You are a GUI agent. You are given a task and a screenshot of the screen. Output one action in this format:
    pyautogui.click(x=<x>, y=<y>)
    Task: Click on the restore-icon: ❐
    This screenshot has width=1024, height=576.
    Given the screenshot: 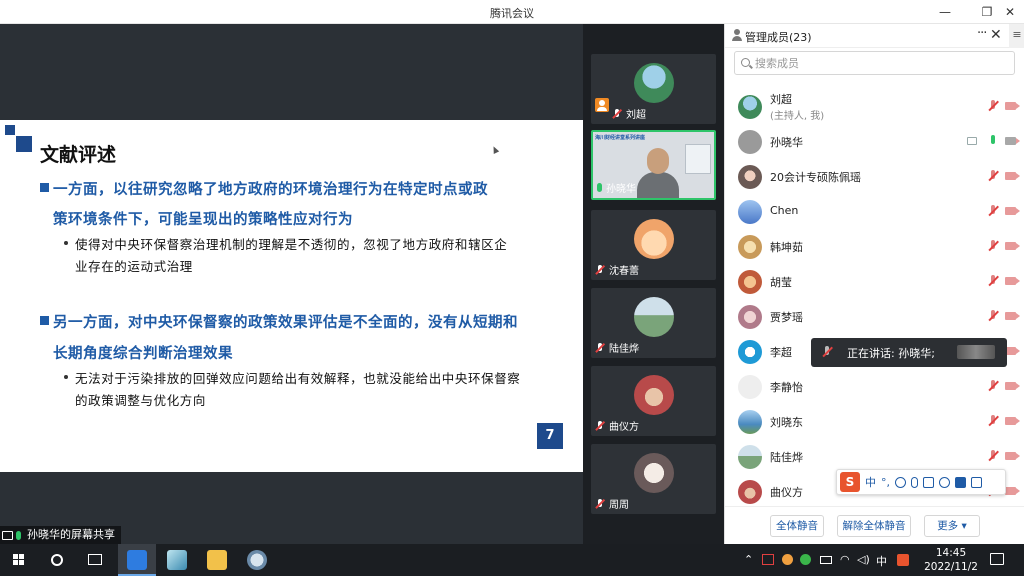 What is the action you would take?
    pyautogui.click(x=987, y=12)
    